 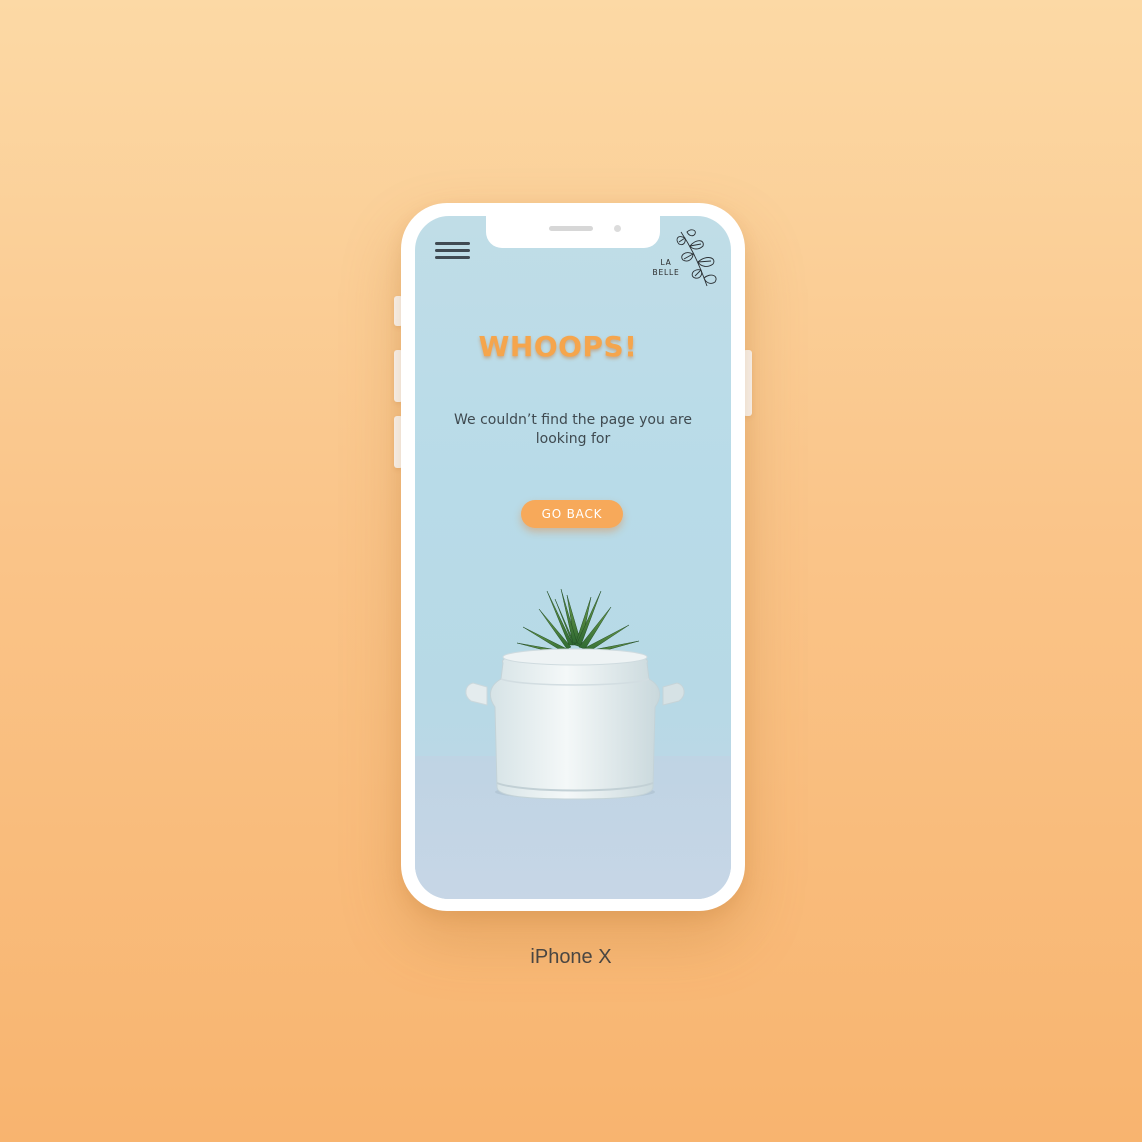 I want to click on brand-logo: LA BELLE, so click(x=687, y=259).